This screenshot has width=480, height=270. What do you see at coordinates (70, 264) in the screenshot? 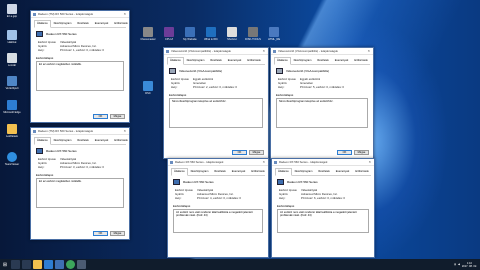
I see `chrome-icon` at bounding box center [70, 264].